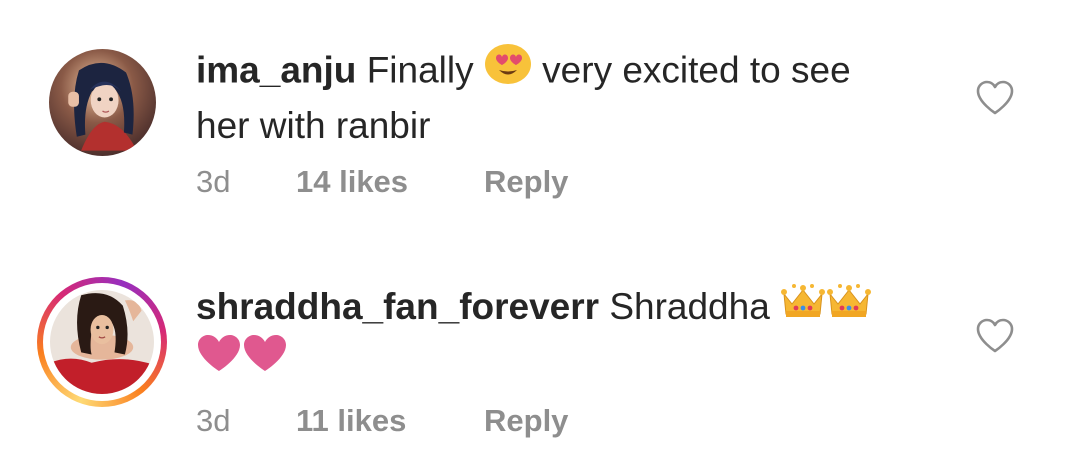 This screenshot has width=1080, height=454. I want to click on comment-body-part: very excited to see, so click(696, 70).